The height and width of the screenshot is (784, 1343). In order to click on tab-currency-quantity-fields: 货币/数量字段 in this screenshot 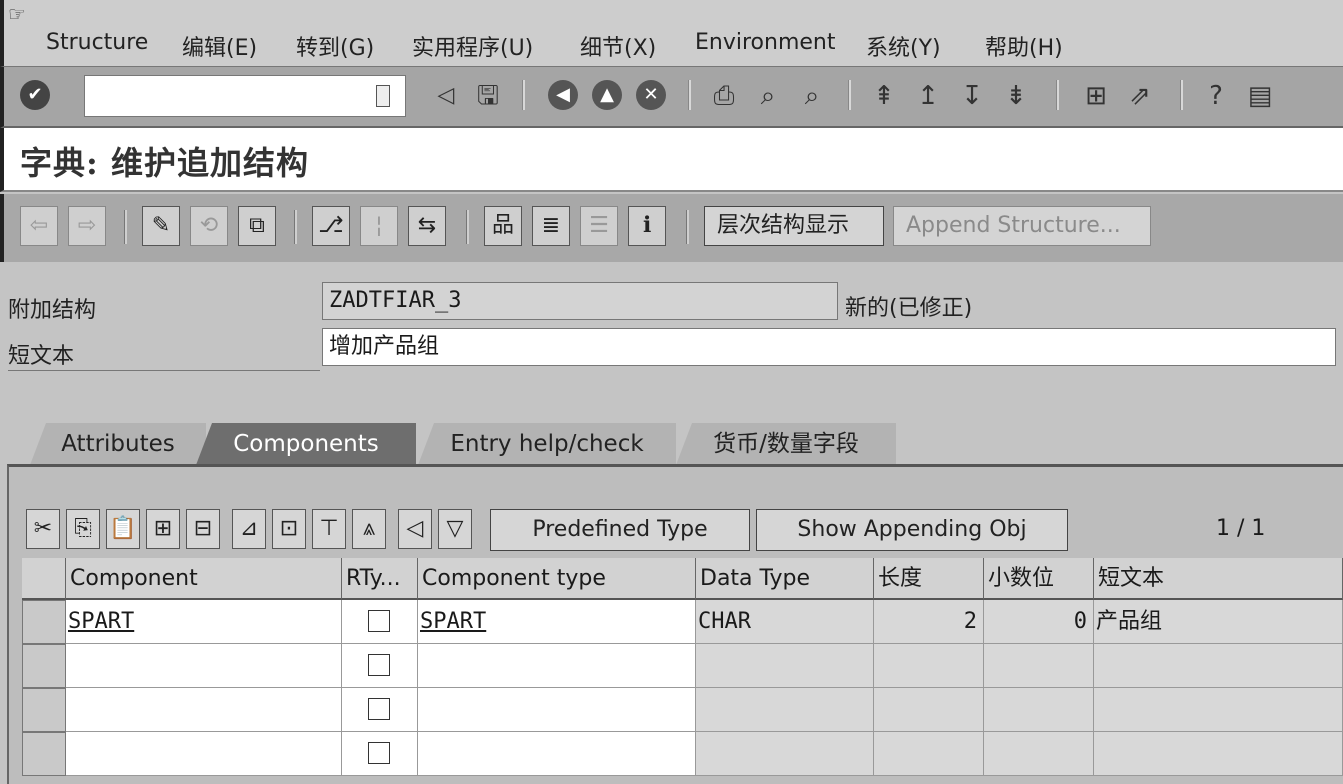, I will do `click(786, 444)`.